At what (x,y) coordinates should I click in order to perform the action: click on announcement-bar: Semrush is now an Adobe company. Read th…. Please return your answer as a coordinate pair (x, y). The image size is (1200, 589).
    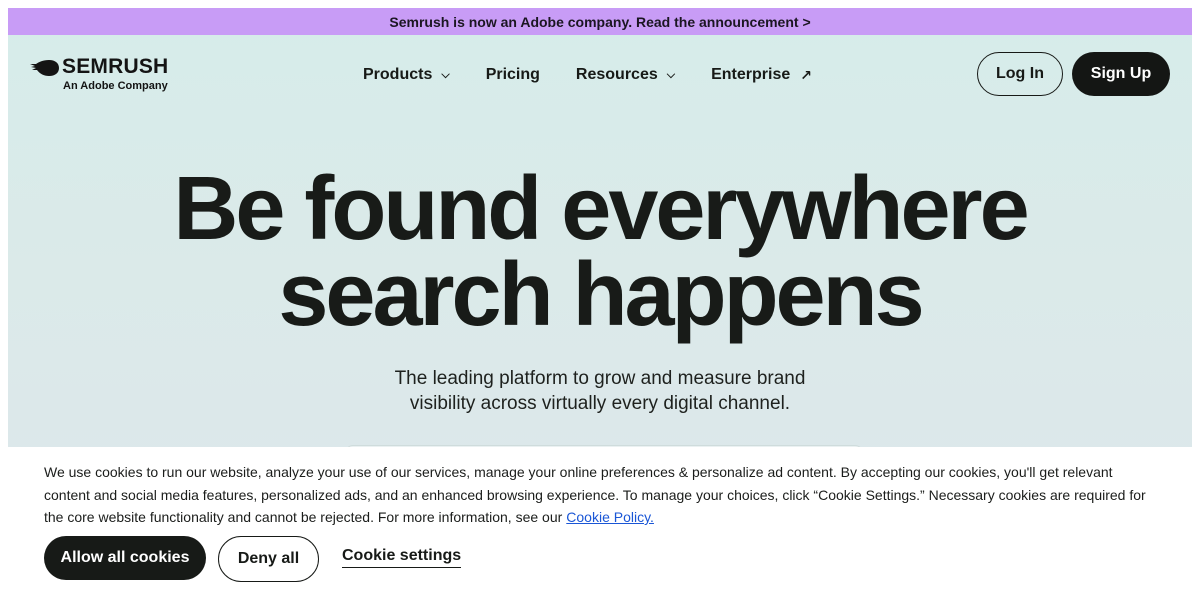
    Looking at the image, I should click on (600, 21).